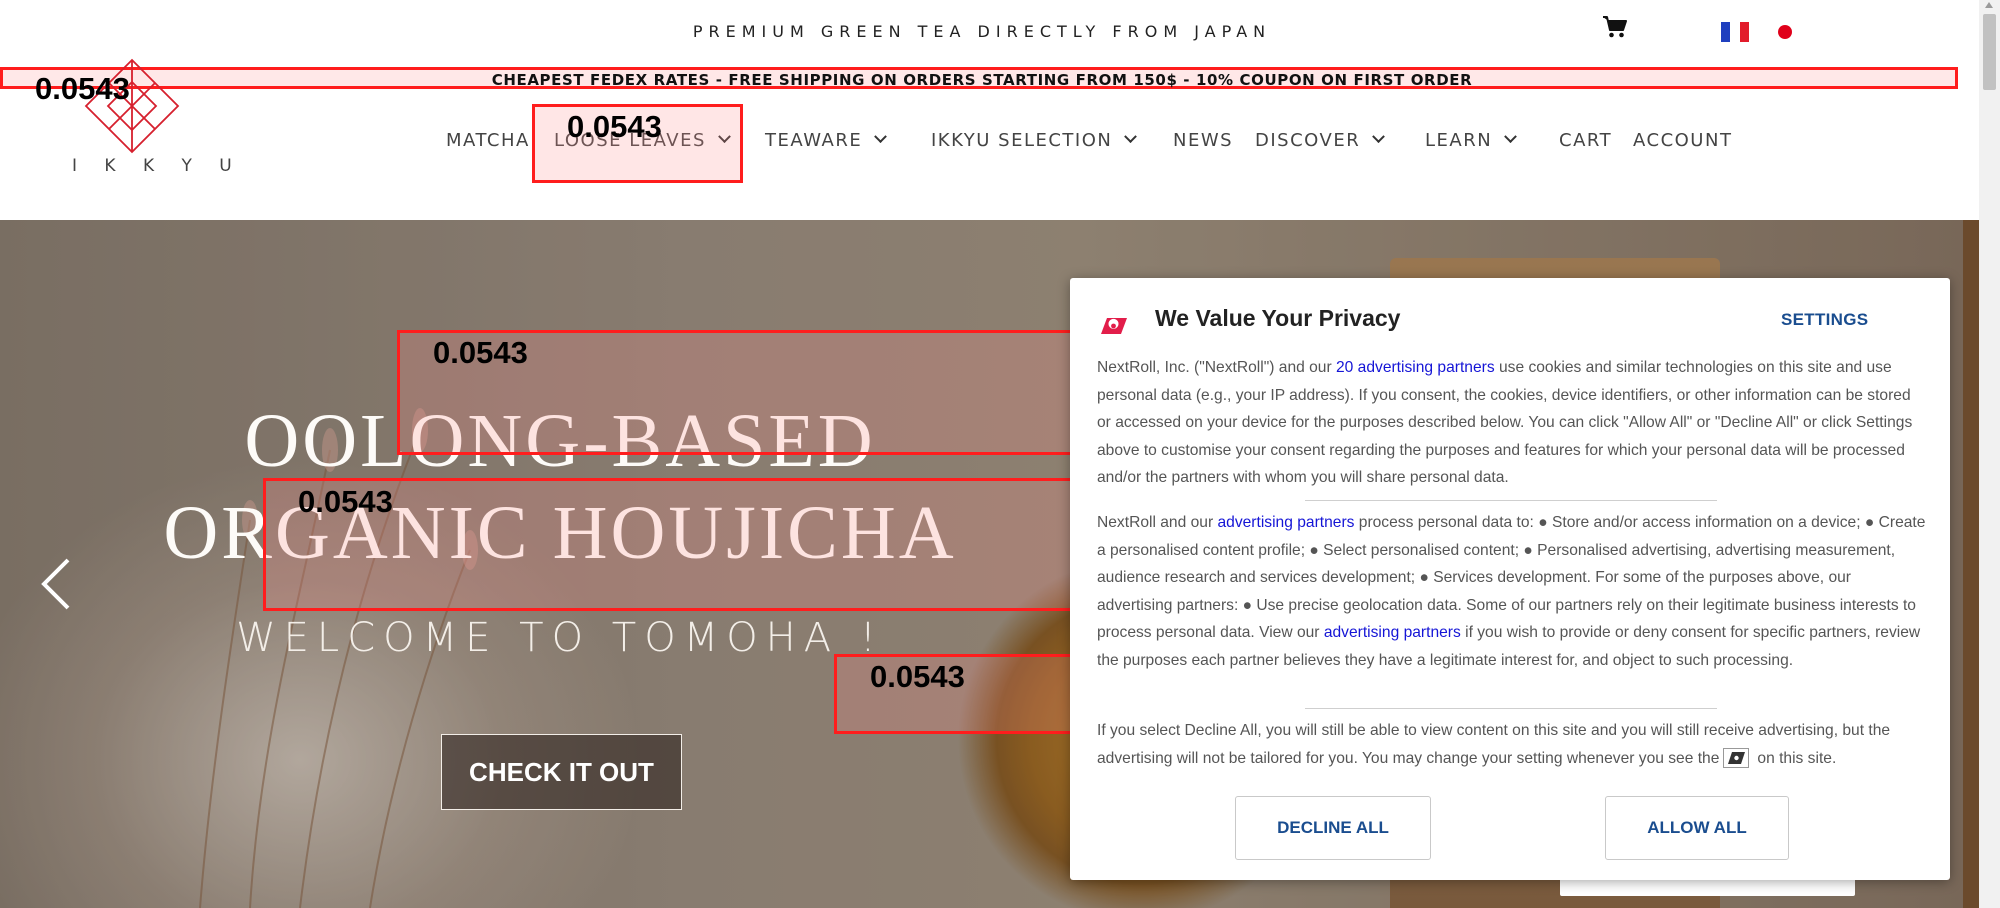 Image resolution: width=2000 pixels, height=908 pixels. I want to click on hero-edge, so click(1971, 564).